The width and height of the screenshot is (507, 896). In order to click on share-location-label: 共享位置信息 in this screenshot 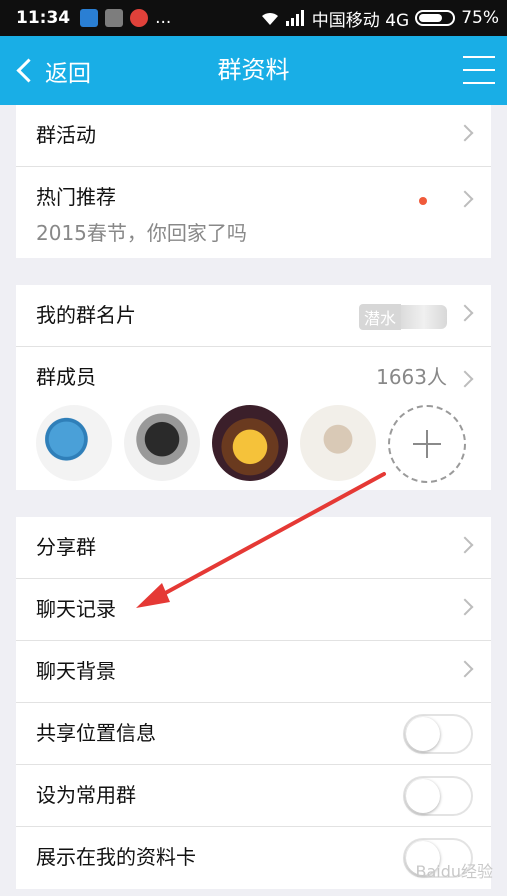, I will do `click(96, 733)`.